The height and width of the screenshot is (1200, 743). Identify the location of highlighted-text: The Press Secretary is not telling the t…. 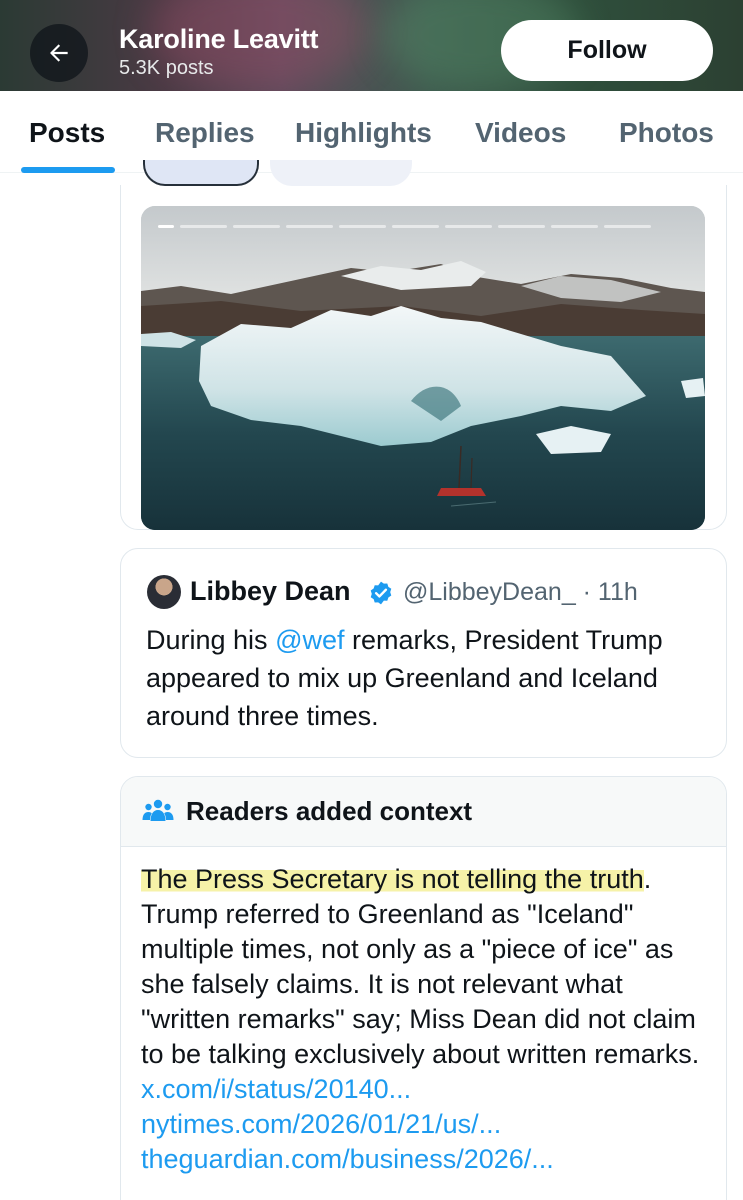
(392, 879).